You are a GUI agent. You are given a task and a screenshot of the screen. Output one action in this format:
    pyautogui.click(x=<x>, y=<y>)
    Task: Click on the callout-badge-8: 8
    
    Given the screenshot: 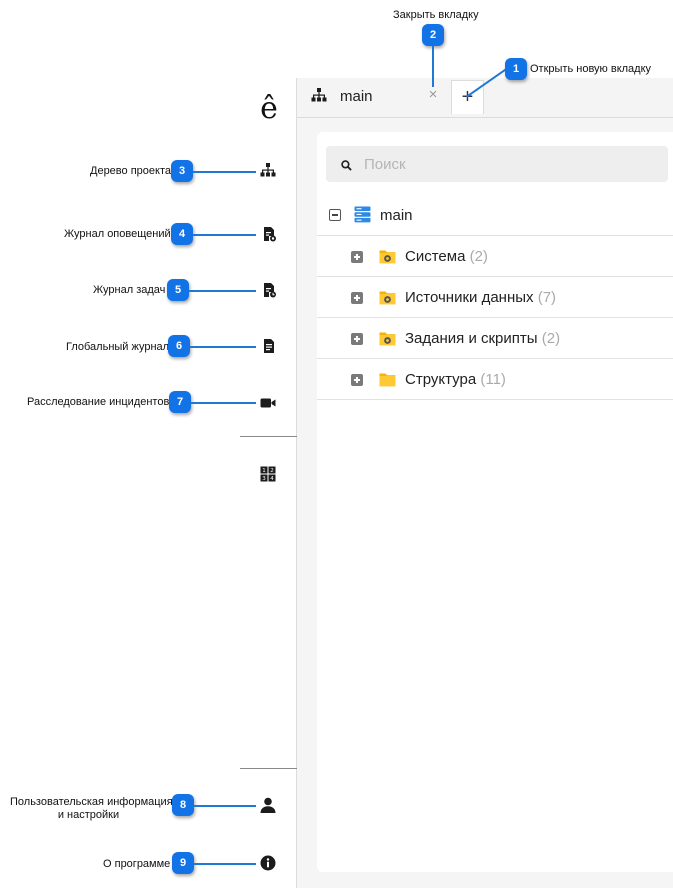 What is the action you would take?
    pyautogui.click(x=183, y=805)
    